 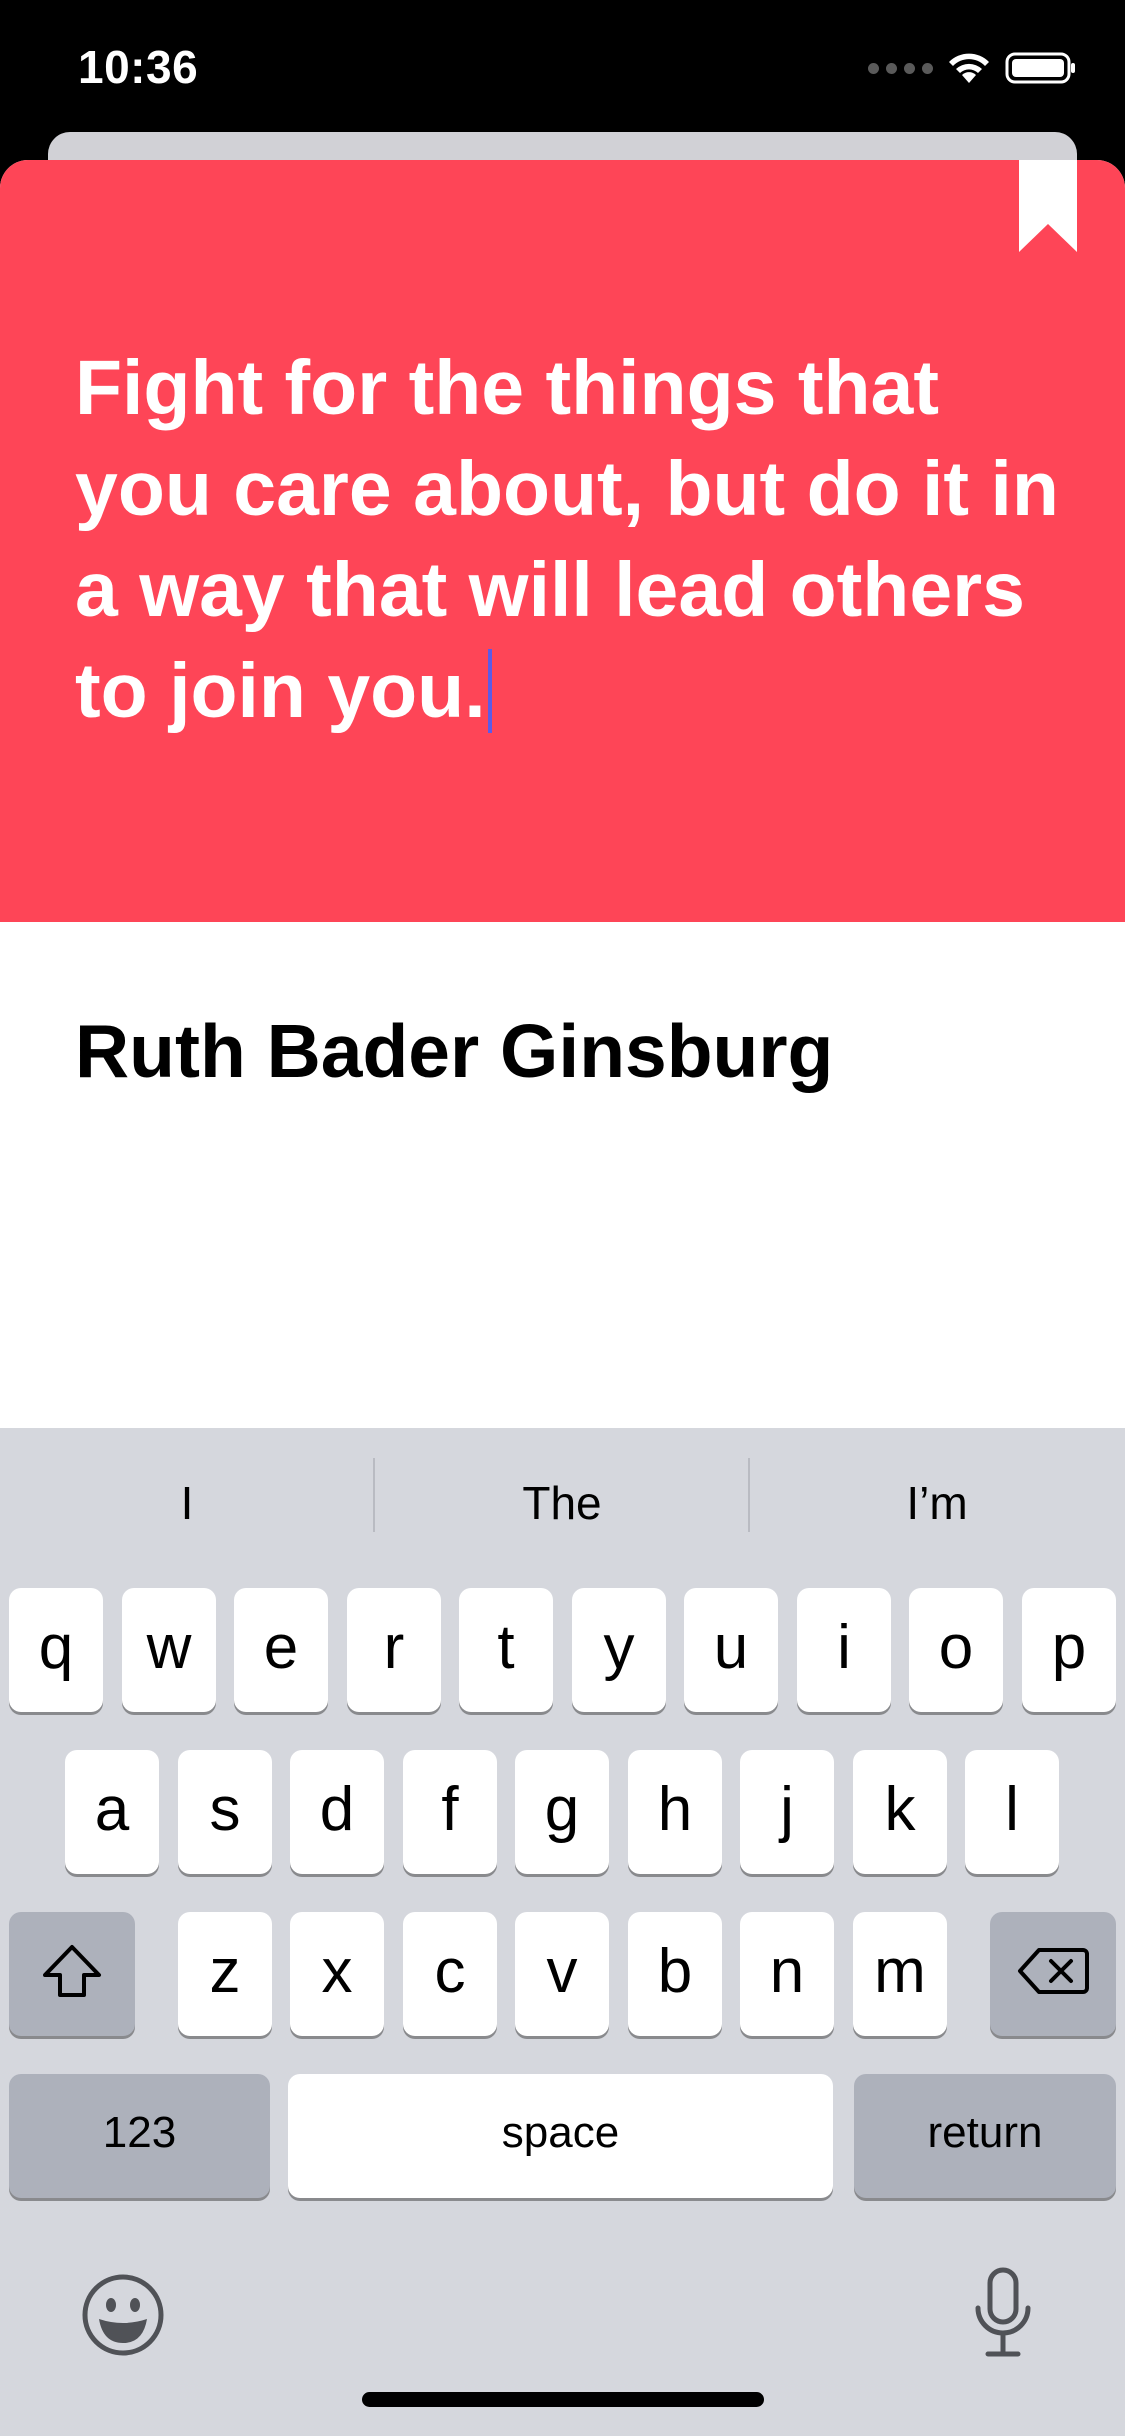 What do you see at coordinates (72, 1971) in the screenshot?
I see `shift-icon` at bounding box center [72, 1971].